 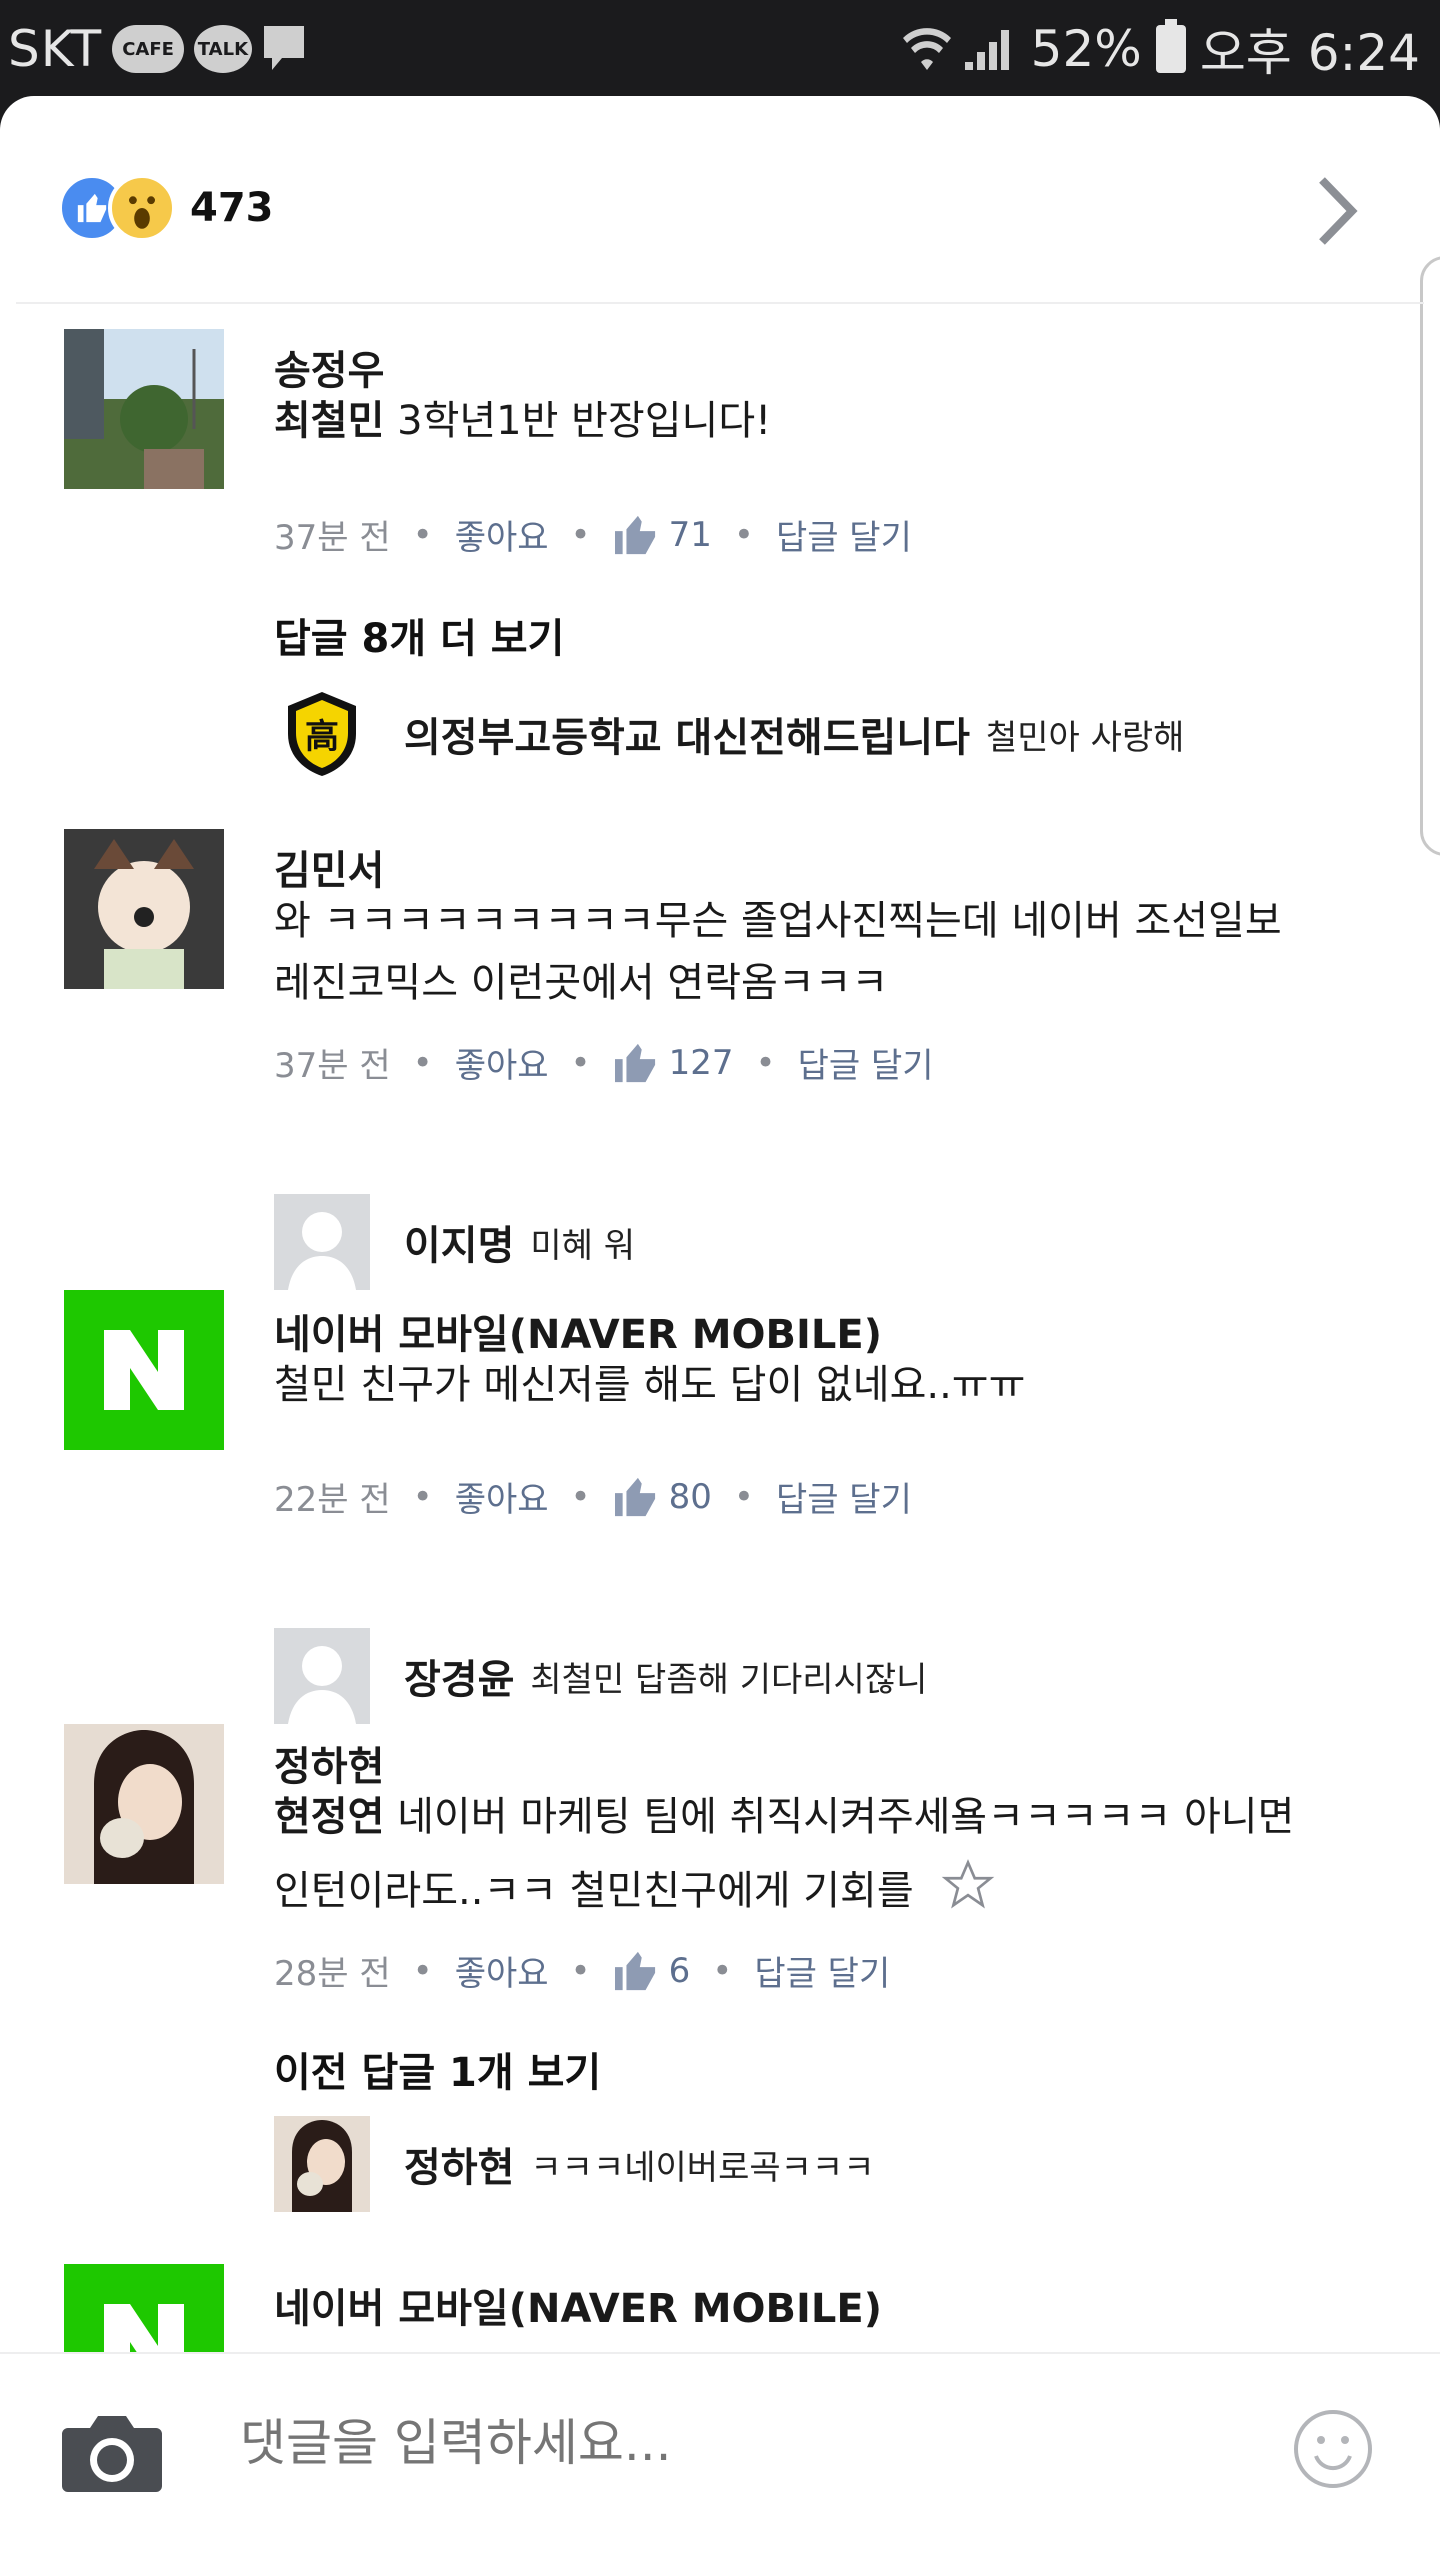 I want to click on comment-composer, so click(x=720, y=2456).